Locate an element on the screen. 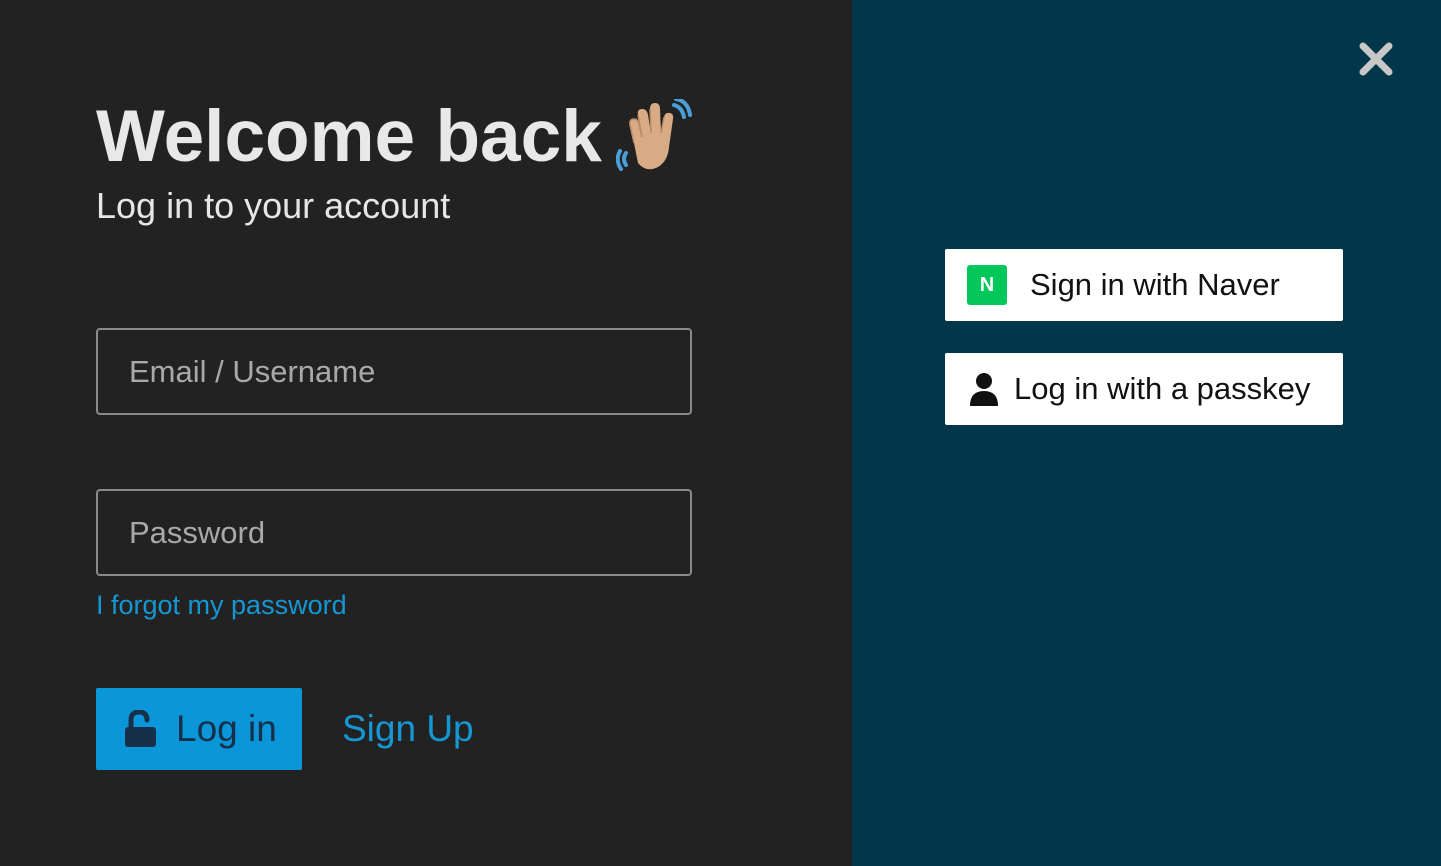 This screenshot has width=1441, height=866. email-field is located at coordinates (394, 371).